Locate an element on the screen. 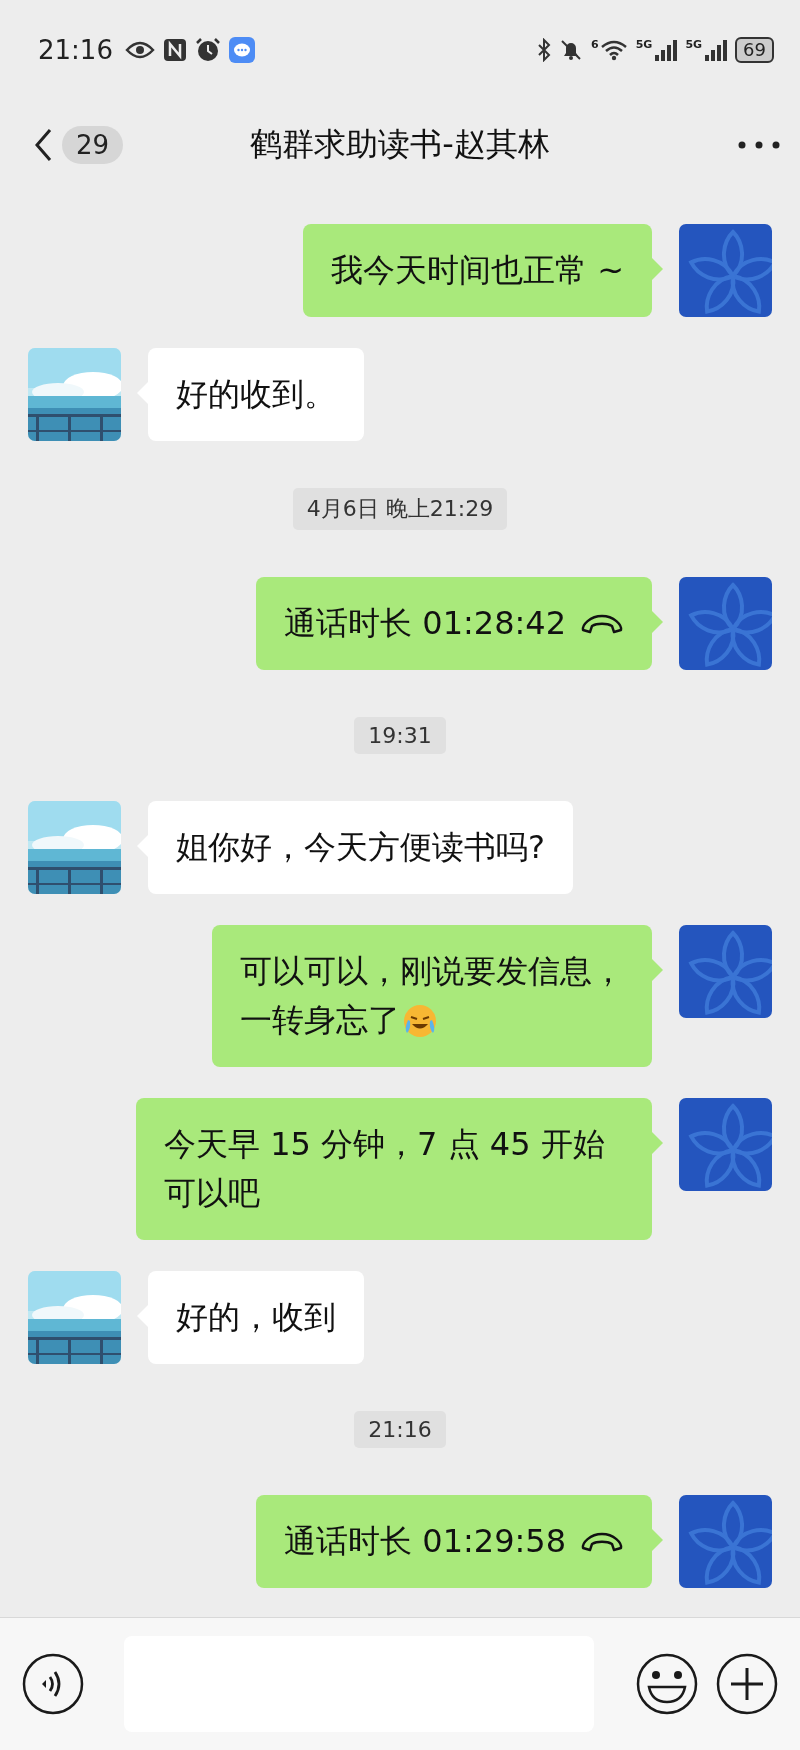 This screenshot has width=800, height=1750. chat-app-icon is located at coordinates (241, 50).